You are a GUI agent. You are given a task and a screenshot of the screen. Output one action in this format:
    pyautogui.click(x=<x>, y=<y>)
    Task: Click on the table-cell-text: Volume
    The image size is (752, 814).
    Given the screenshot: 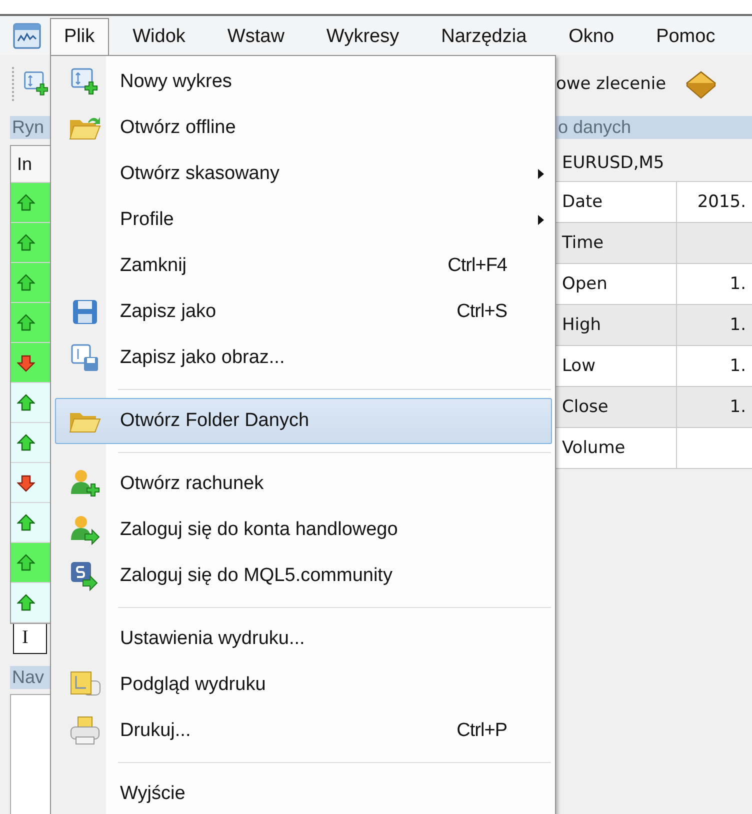 What is the action you would take?
    pyautogui.click(x=593, y=448)
    